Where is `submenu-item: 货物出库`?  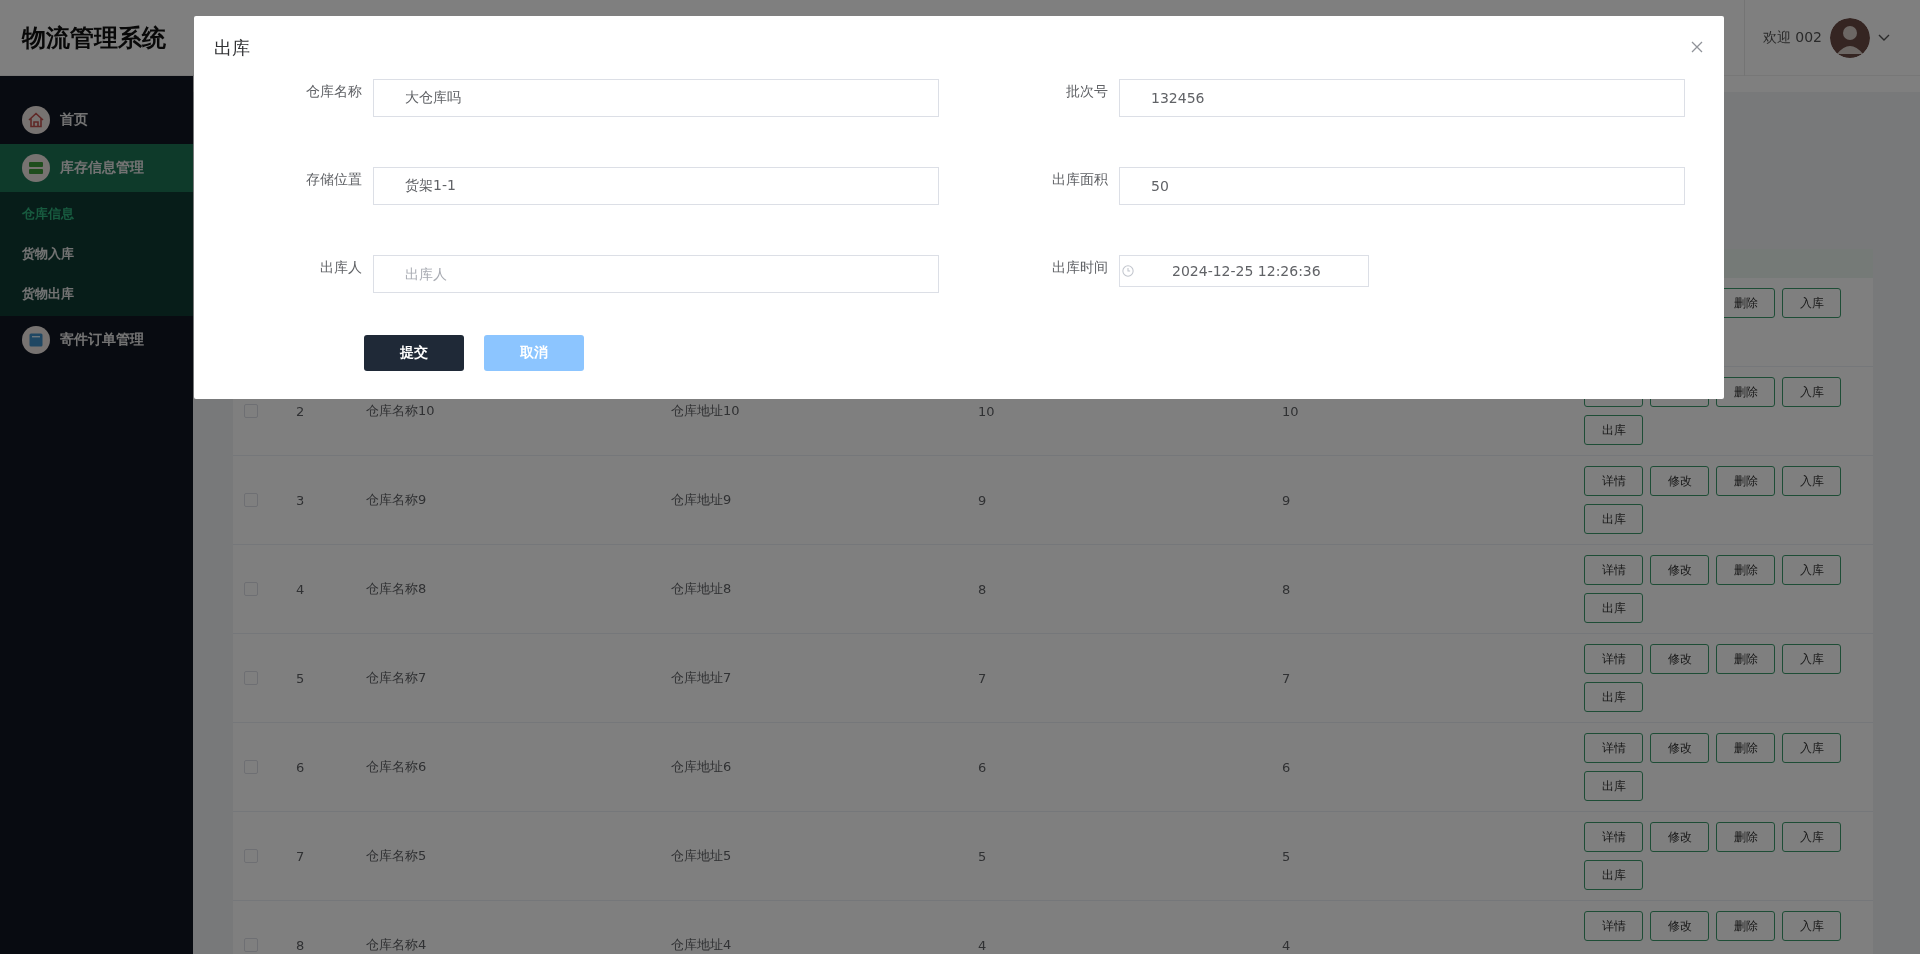 submenu-item: 货物出库 is located at coordinates (96, 294).